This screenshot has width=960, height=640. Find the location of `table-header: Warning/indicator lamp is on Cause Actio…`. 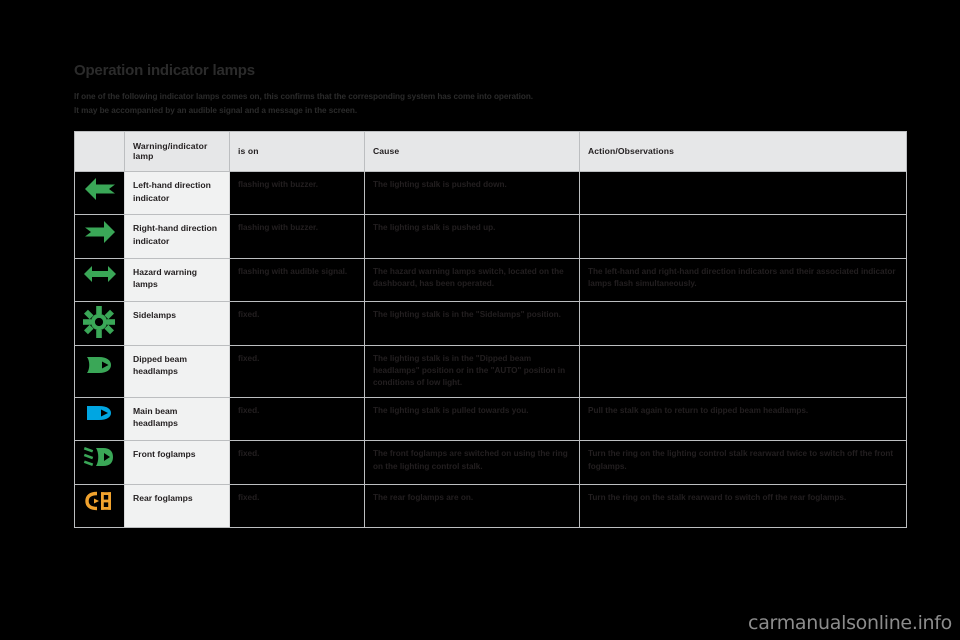

table-header: Warning/indicator lamp is on Cause Actio… is located at coordinates (490, 151).